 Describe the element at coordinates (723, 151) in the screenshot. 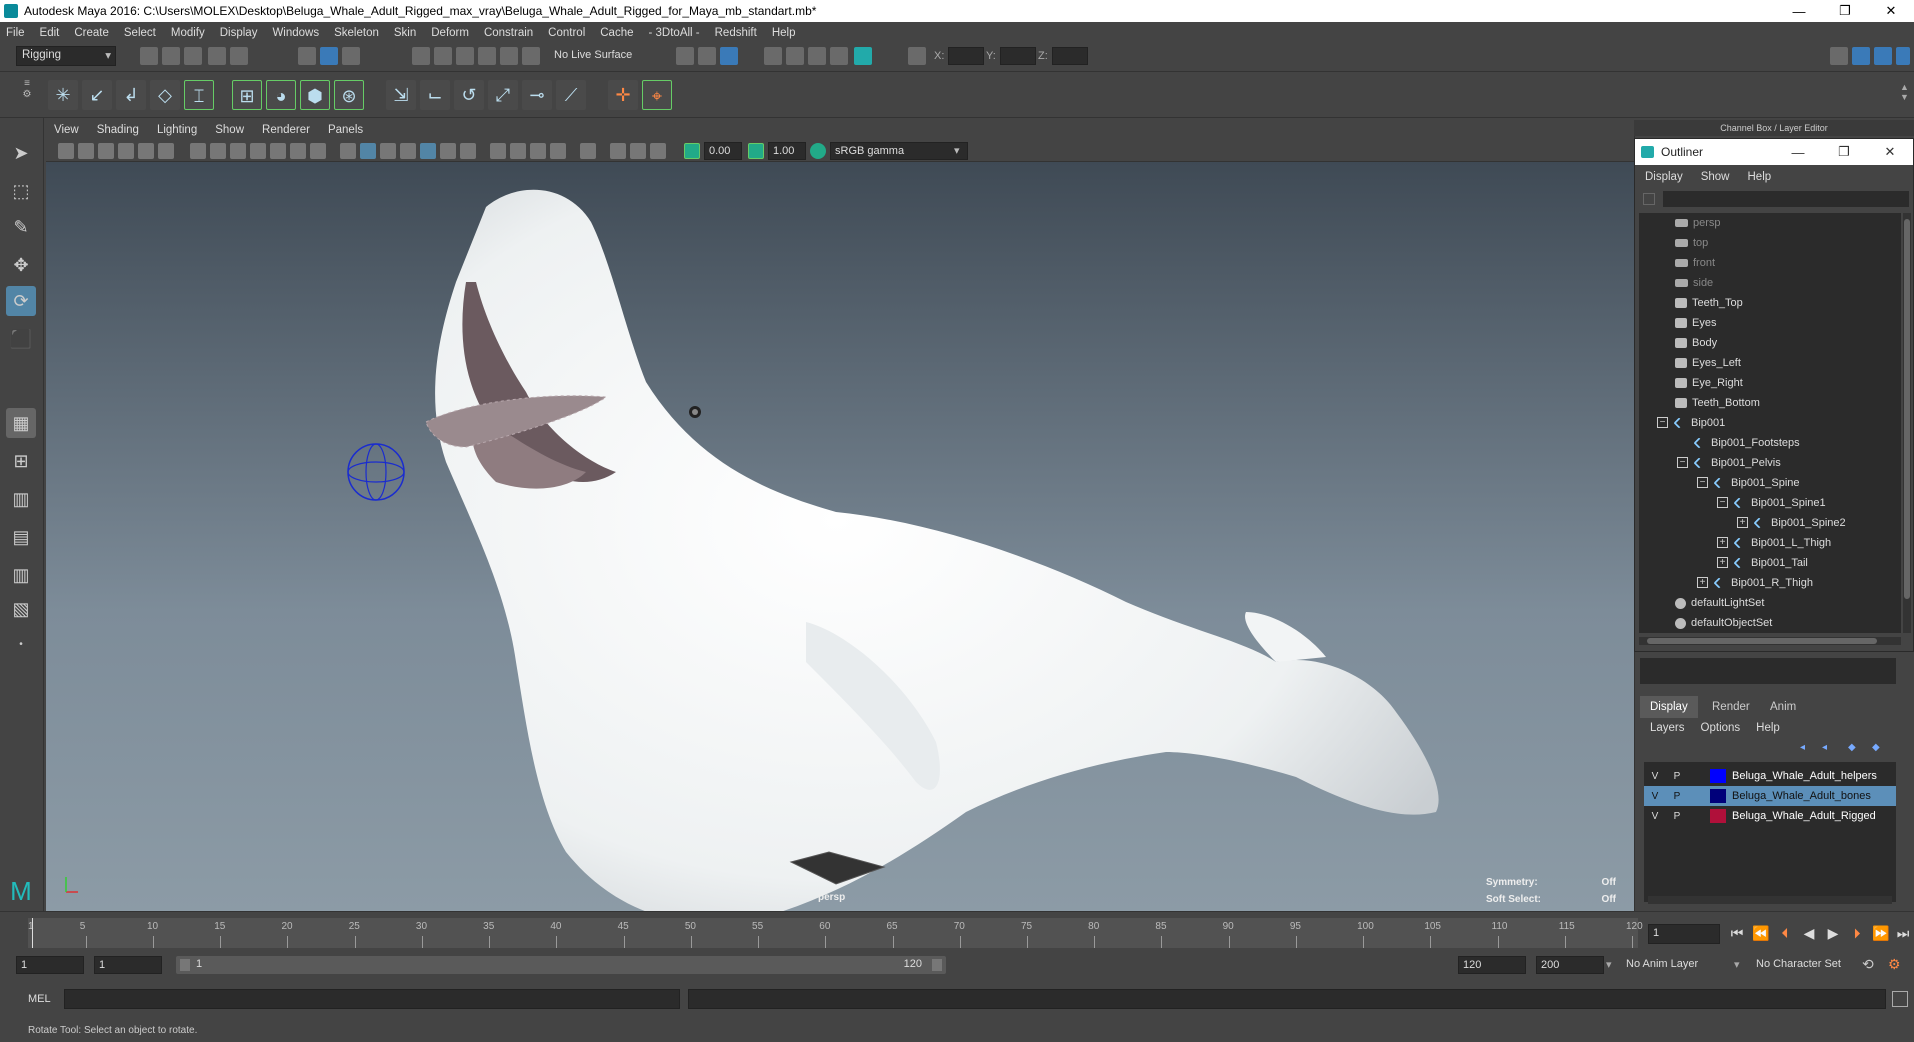

I see `exposure-field: 0.00` at that location.